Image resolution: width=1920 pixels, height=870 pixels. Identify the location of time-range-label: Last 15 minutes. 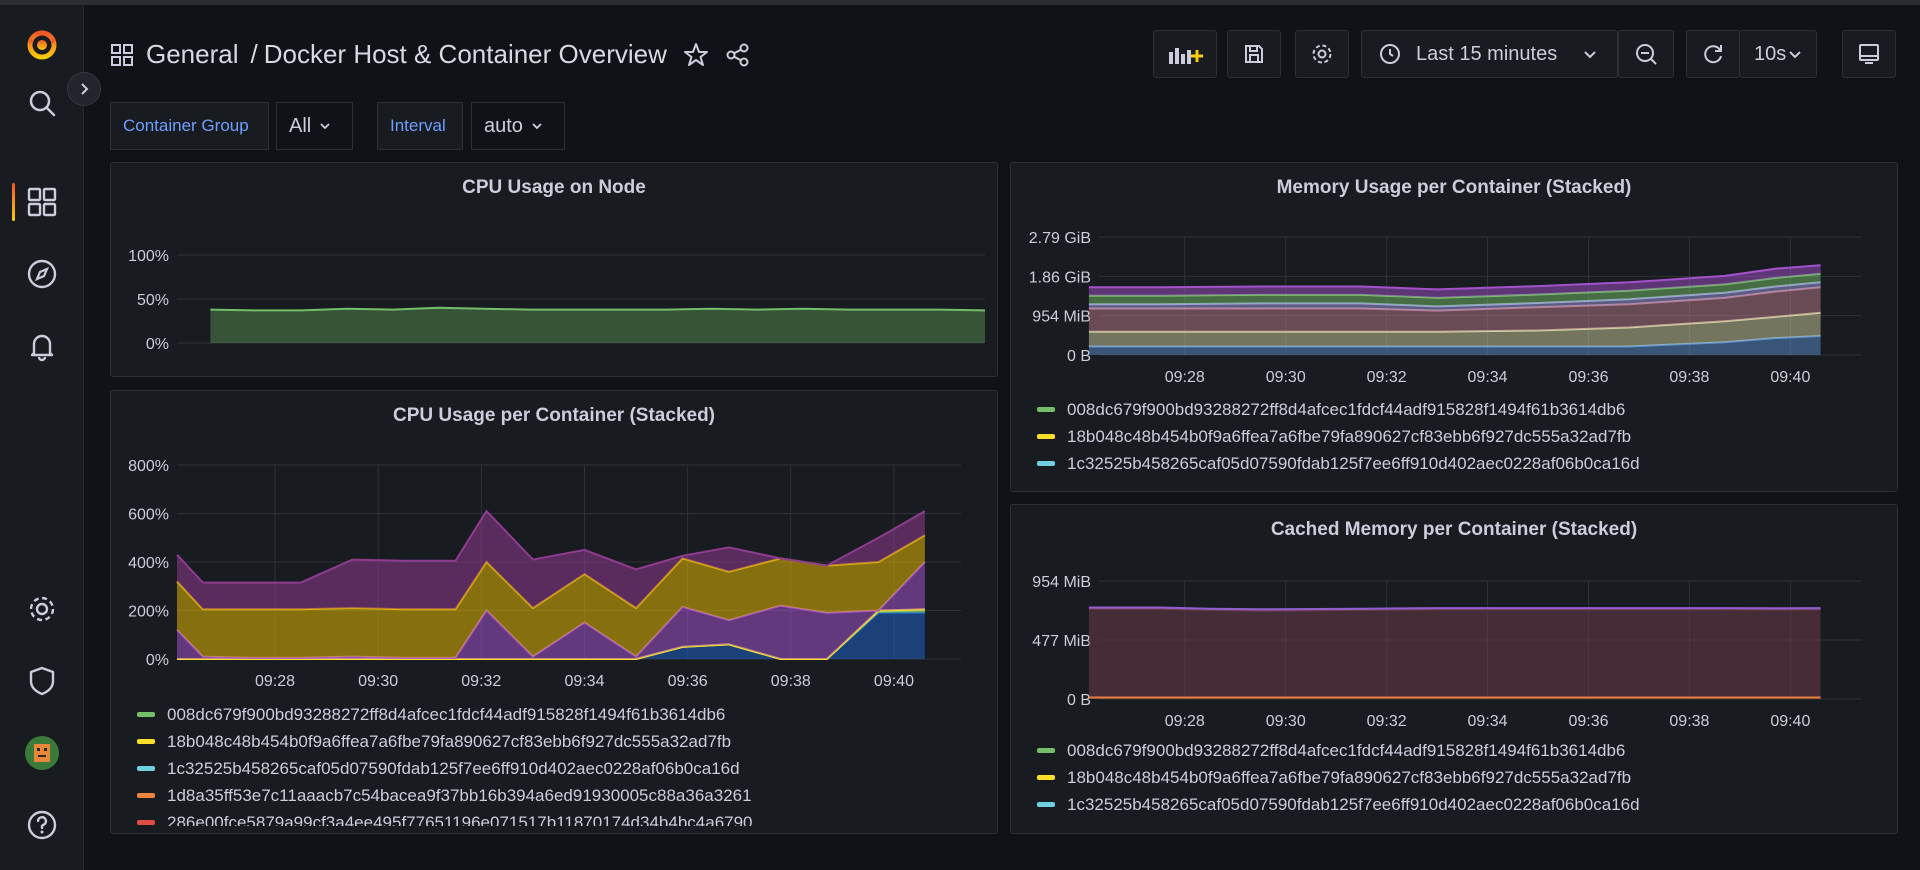
(1487, 53).